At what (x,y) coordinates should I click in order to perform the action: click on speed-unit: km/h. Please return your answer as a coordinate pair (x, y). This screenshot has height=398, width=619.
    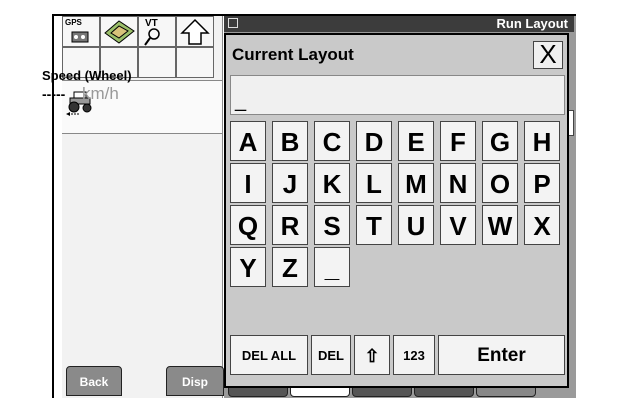
    Looking at the image, I should click on (100, 93).